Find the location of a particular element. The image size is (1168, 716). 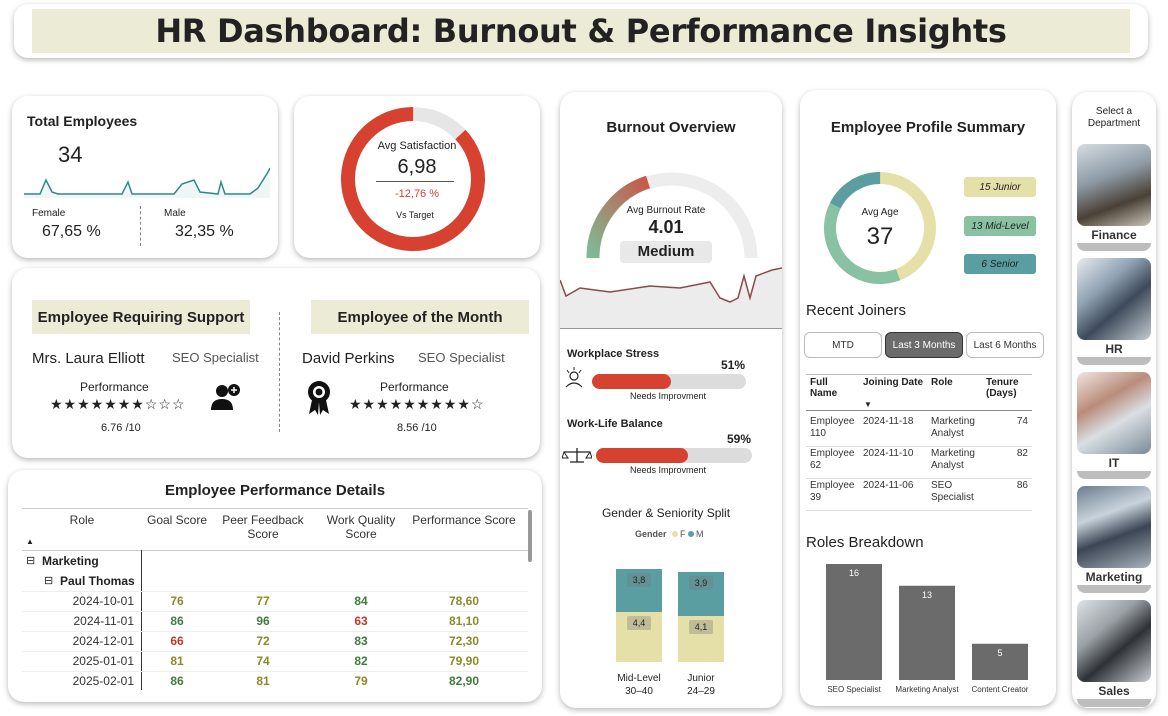

row-quality: 63 is located at coordinates (361, 621).